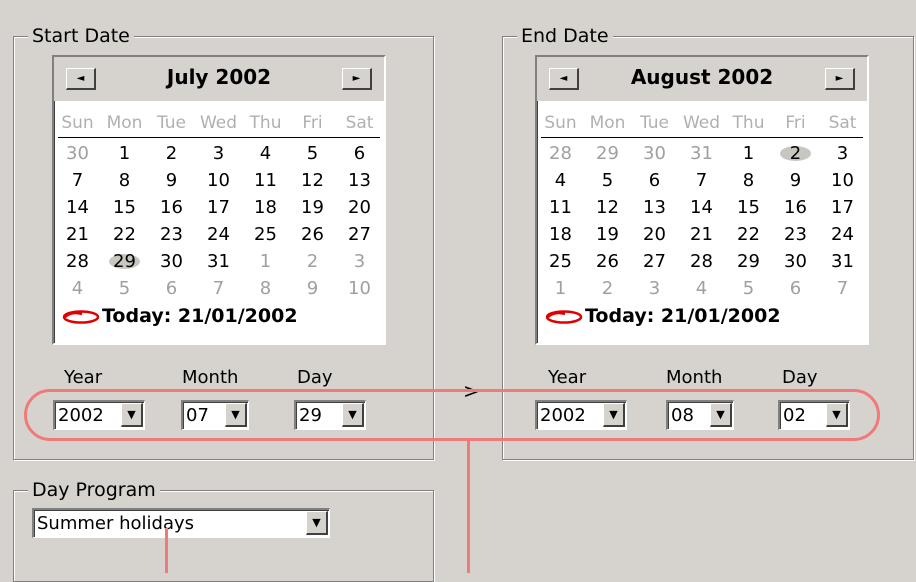 The height and width of the screenshot is (582, 916). Describe the element at coordinates (218, 123) in the screenshot. I see `weekday-label: Wed` at that location.